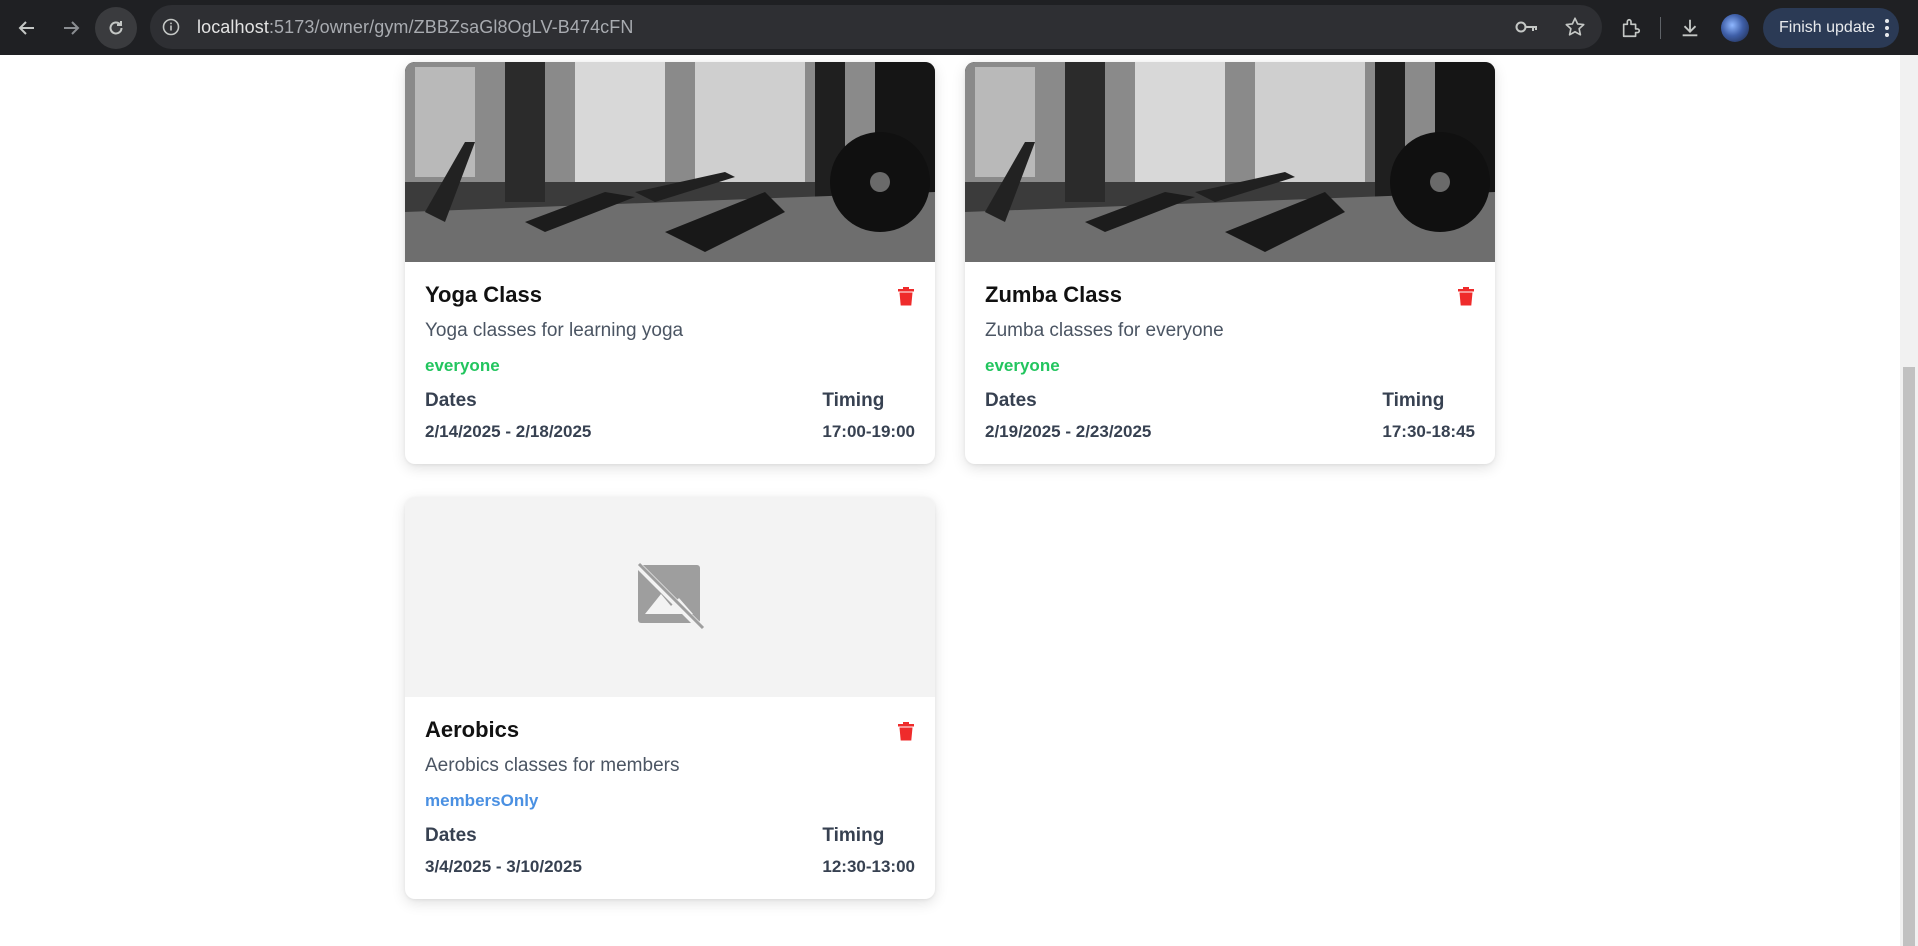  I want to click on image-unavailable-icon, so click(670, 597).